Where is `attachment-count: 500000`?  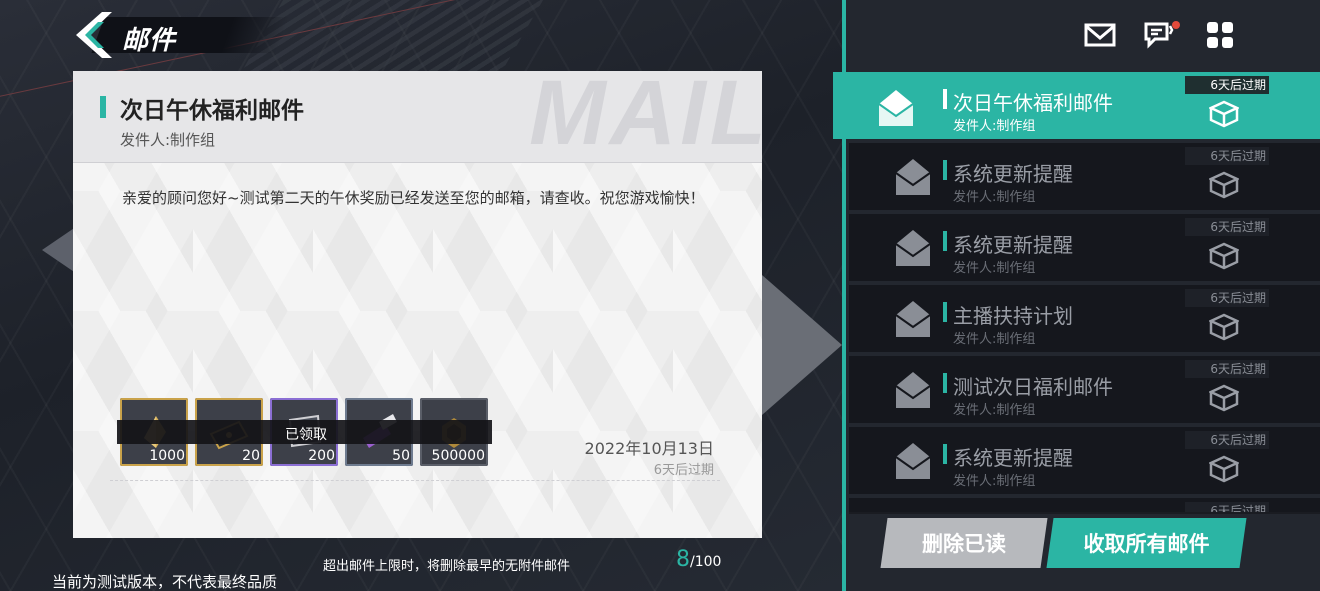 attachment-count: 500000 is located at coordinates (458, 456).